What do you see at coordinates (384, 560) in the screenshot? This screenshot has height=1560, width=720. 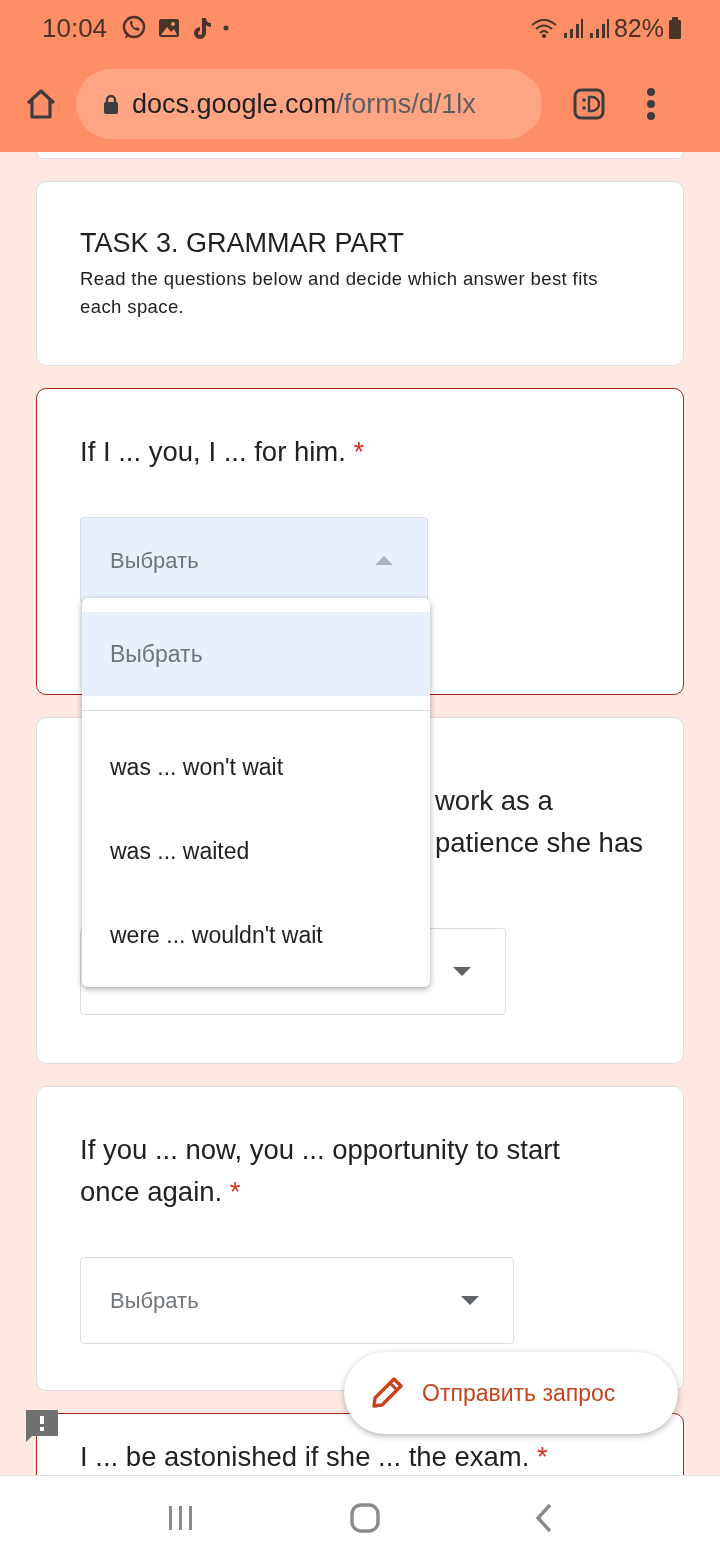 I see `caret-up-icon` at bounding box center [384, 560].